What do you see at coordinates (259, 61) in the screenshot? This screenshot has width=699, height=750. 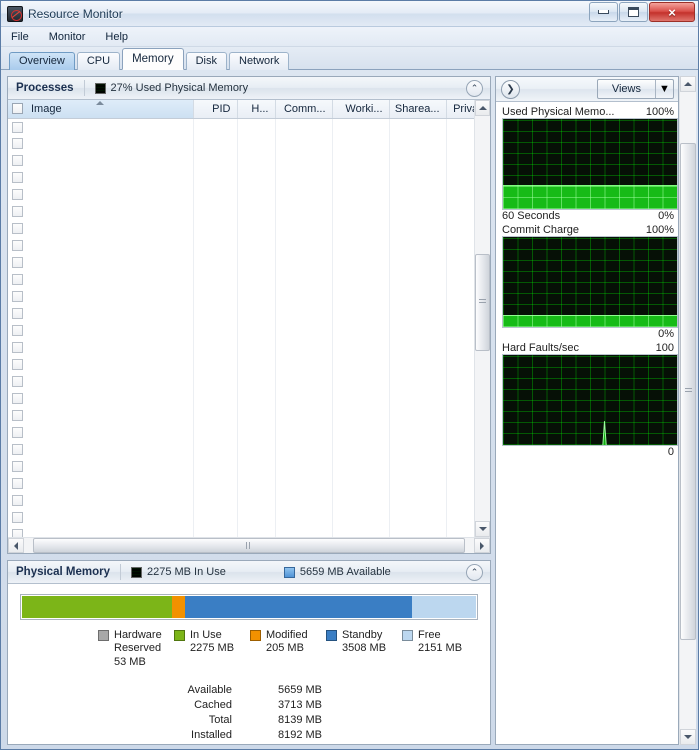 I see `tab-network: Network` at bounding box center [259, 61].